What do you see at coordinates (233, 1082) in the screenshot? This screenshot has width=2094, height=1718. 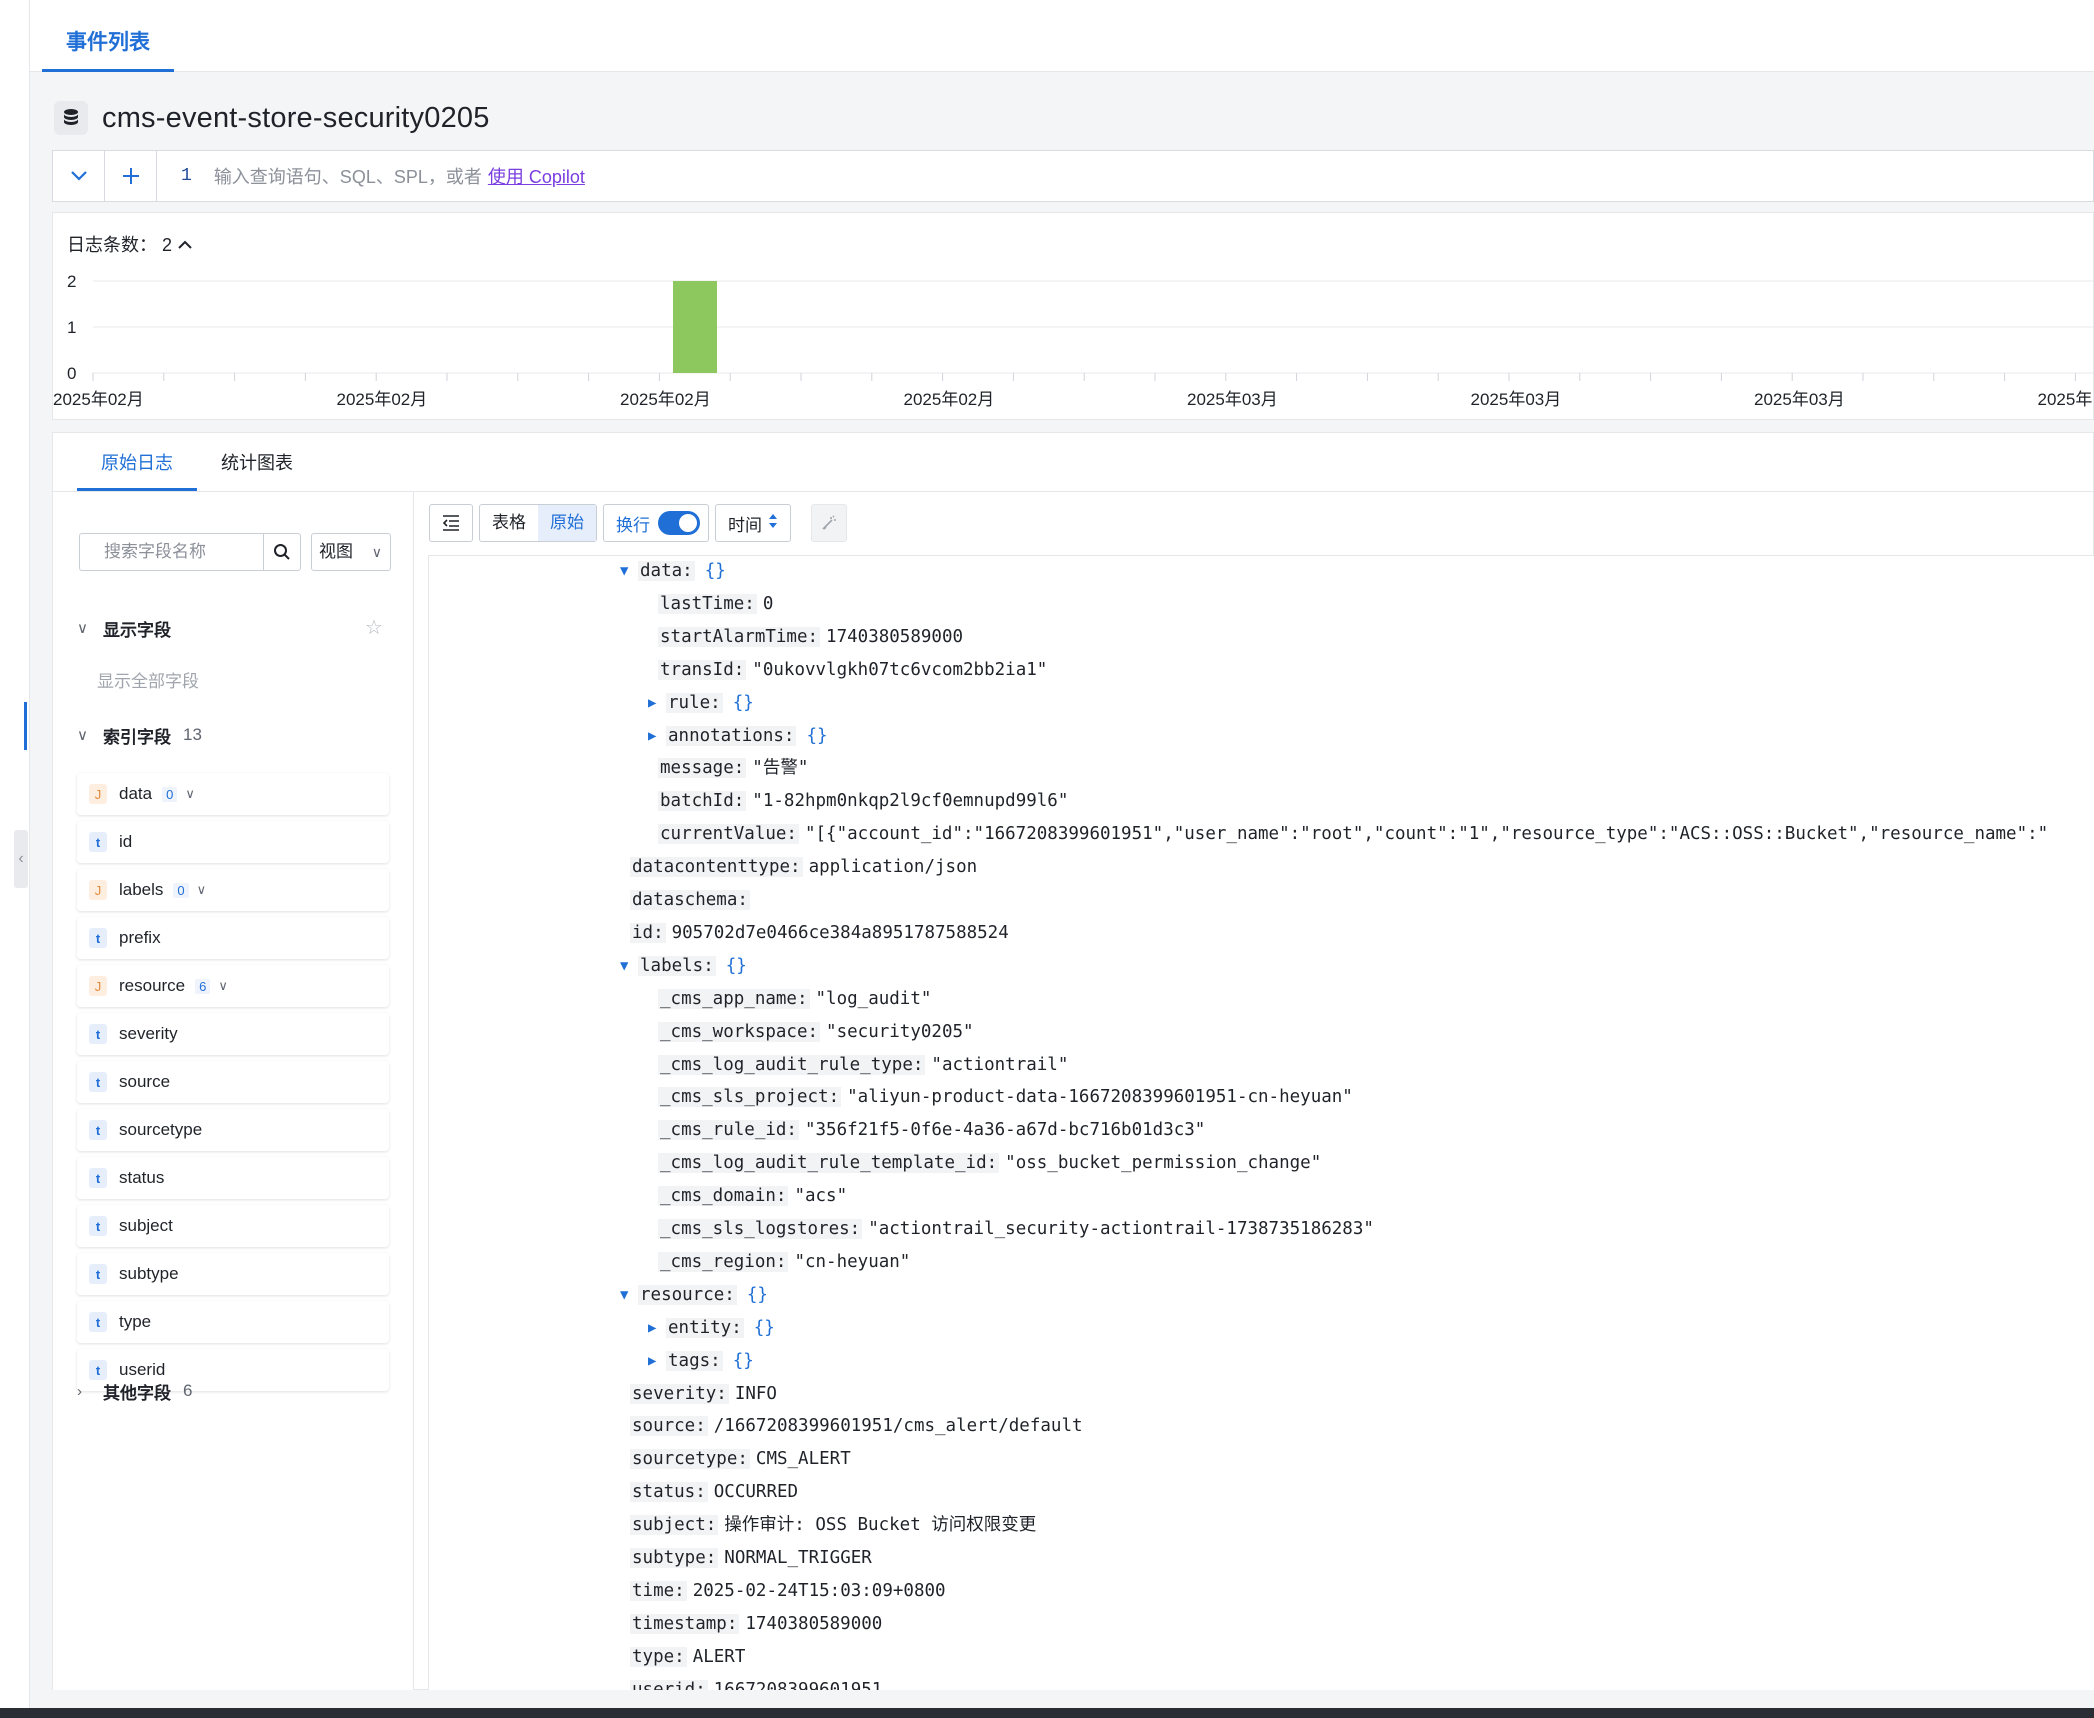 I see `field-item-source: t source` at bounding box center [233, 1082].